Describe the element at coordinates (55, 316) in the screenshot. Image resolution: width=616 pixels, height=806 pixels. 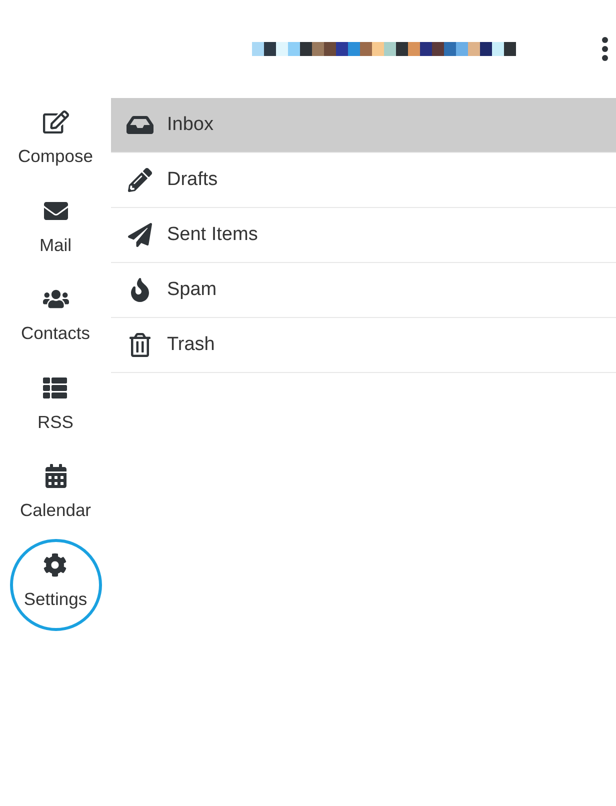
I see `nav-item: Contacts` at that location.